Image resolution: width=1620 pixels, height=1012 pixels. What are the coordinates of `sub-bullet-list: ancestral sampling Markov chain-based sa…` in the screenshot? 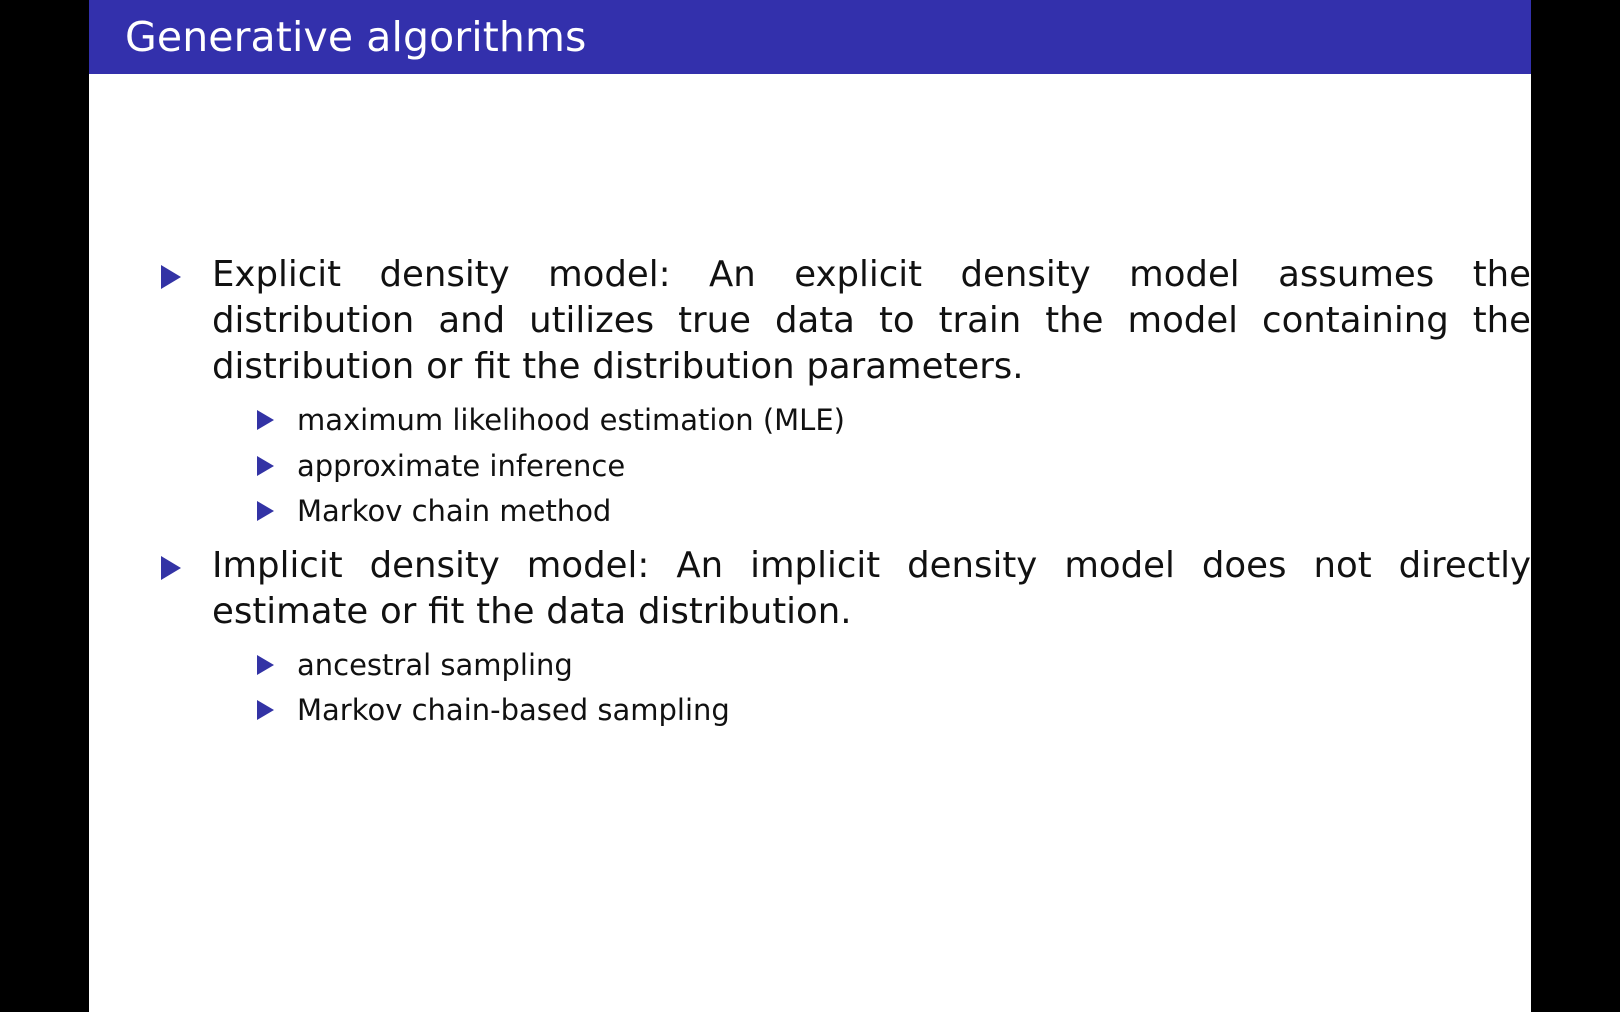 It's located at (871, 688).